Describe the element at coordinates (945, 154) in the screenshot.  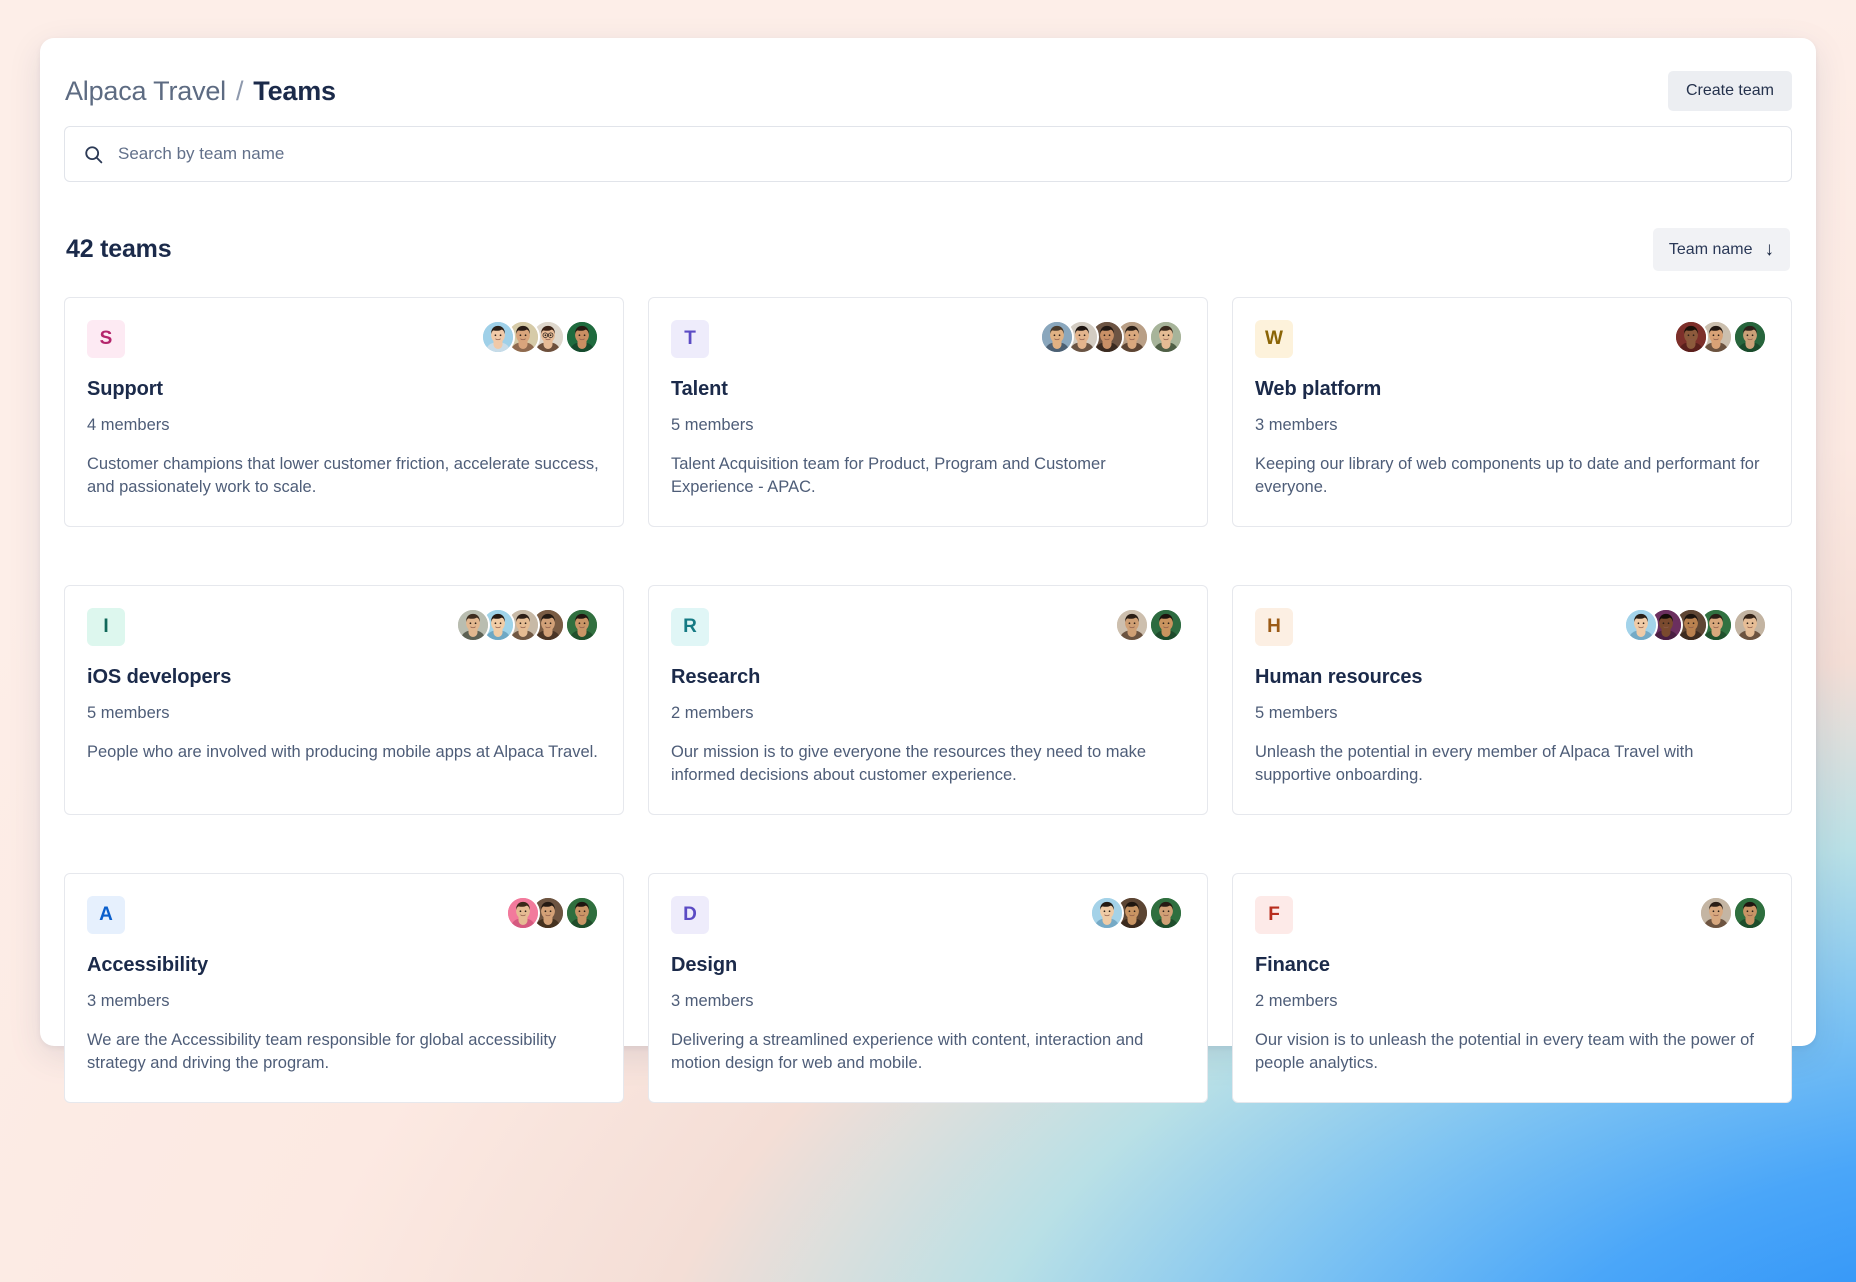
I see `search-input` at that location.